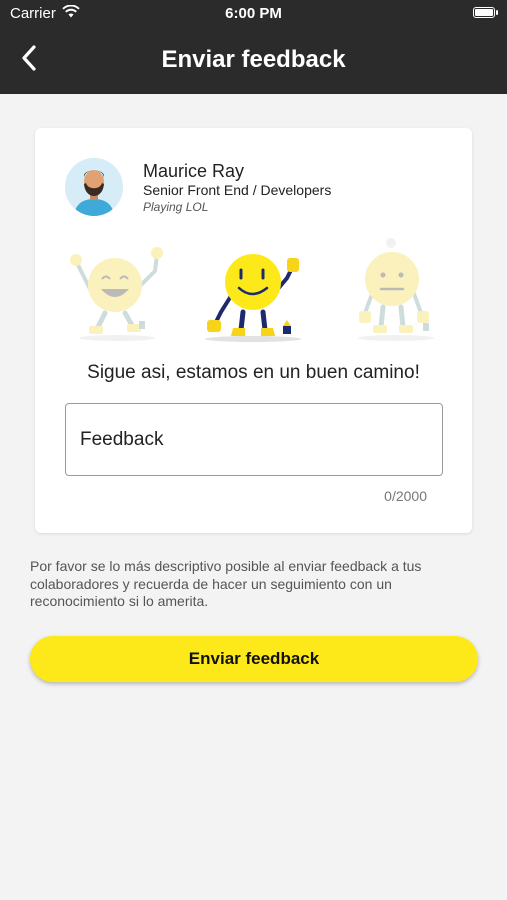  What do you see at coordinates (396, 288) in the screenshot?
I see `neutral-emoji-icon` at bounding box center [396, 288].